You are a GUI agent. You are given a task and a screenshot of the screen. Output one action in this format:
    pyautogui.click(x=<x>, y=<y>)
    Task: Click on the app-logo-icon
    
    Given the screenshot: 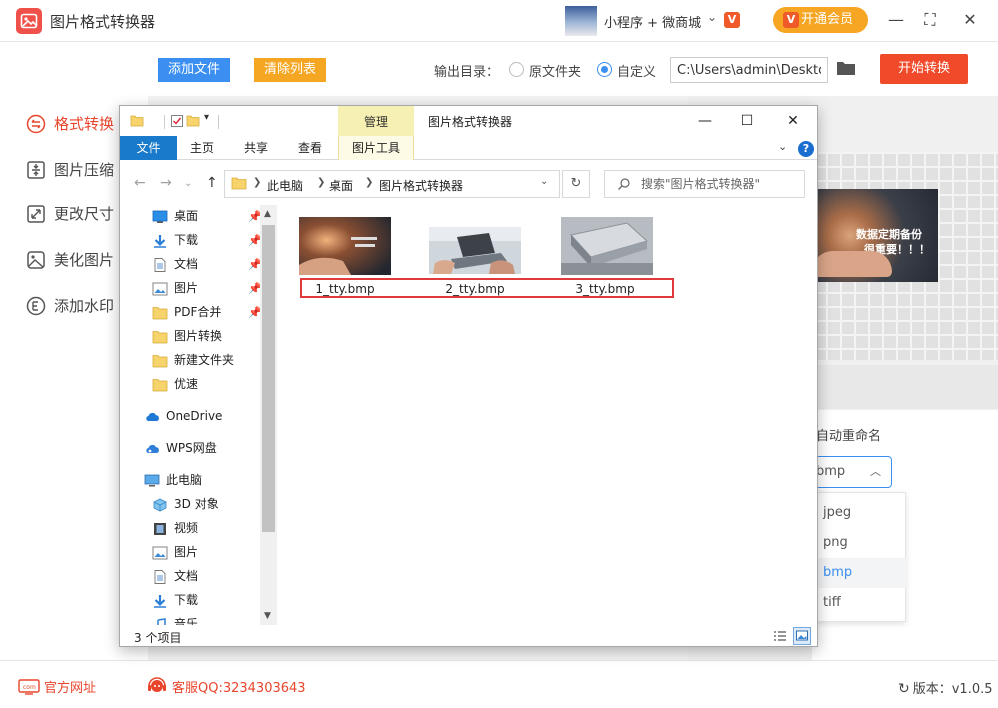 What is the action you would take?
    pyautogui.click(x=29, y=21)
    